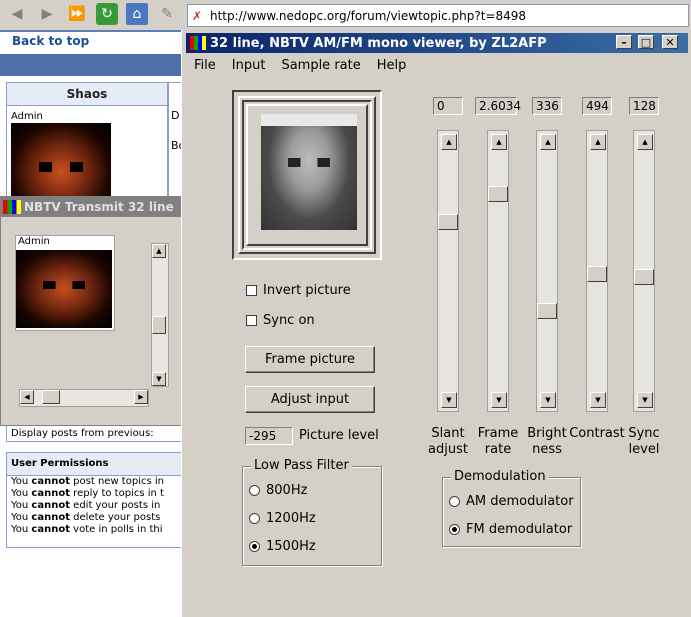 Image resolution: width=691 pixels, height=617 pixels. I want to click on low-pass-filter-group: Low Pass Filter 800Hz 1200Hz 1500Hz, so click(312, 512).